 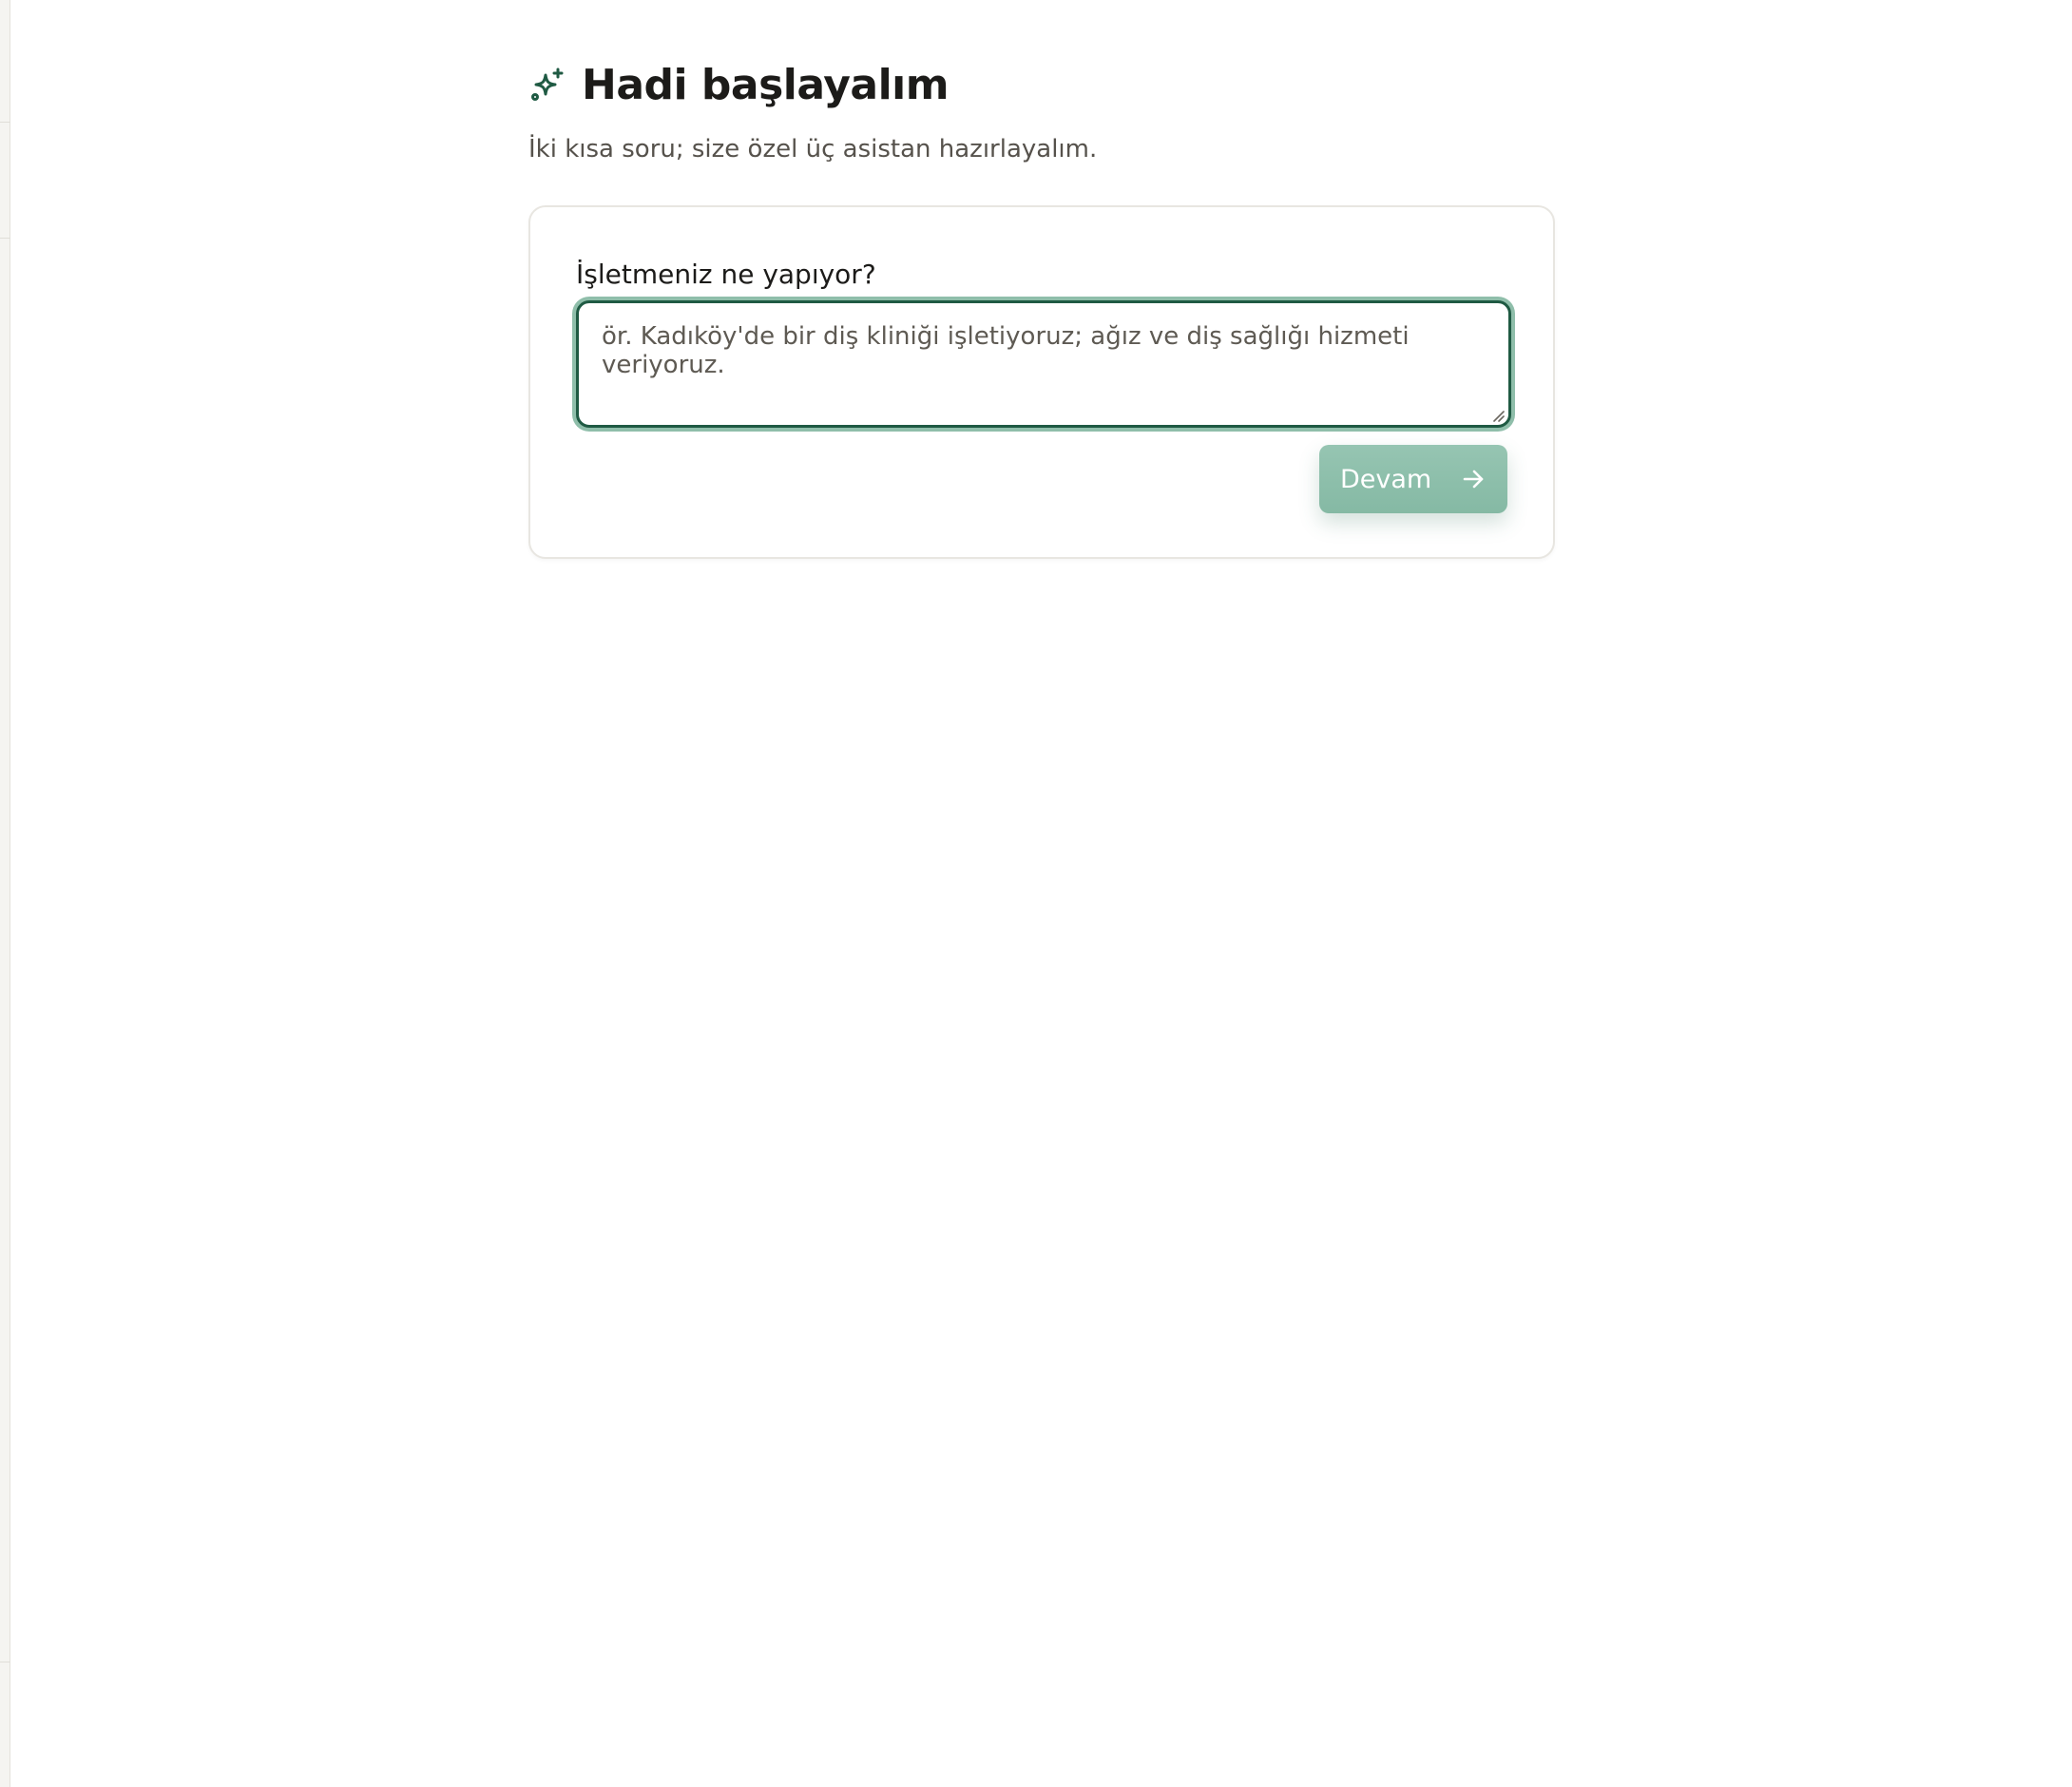 I want to click on sparkles-icon, so click(x=547, y=85).